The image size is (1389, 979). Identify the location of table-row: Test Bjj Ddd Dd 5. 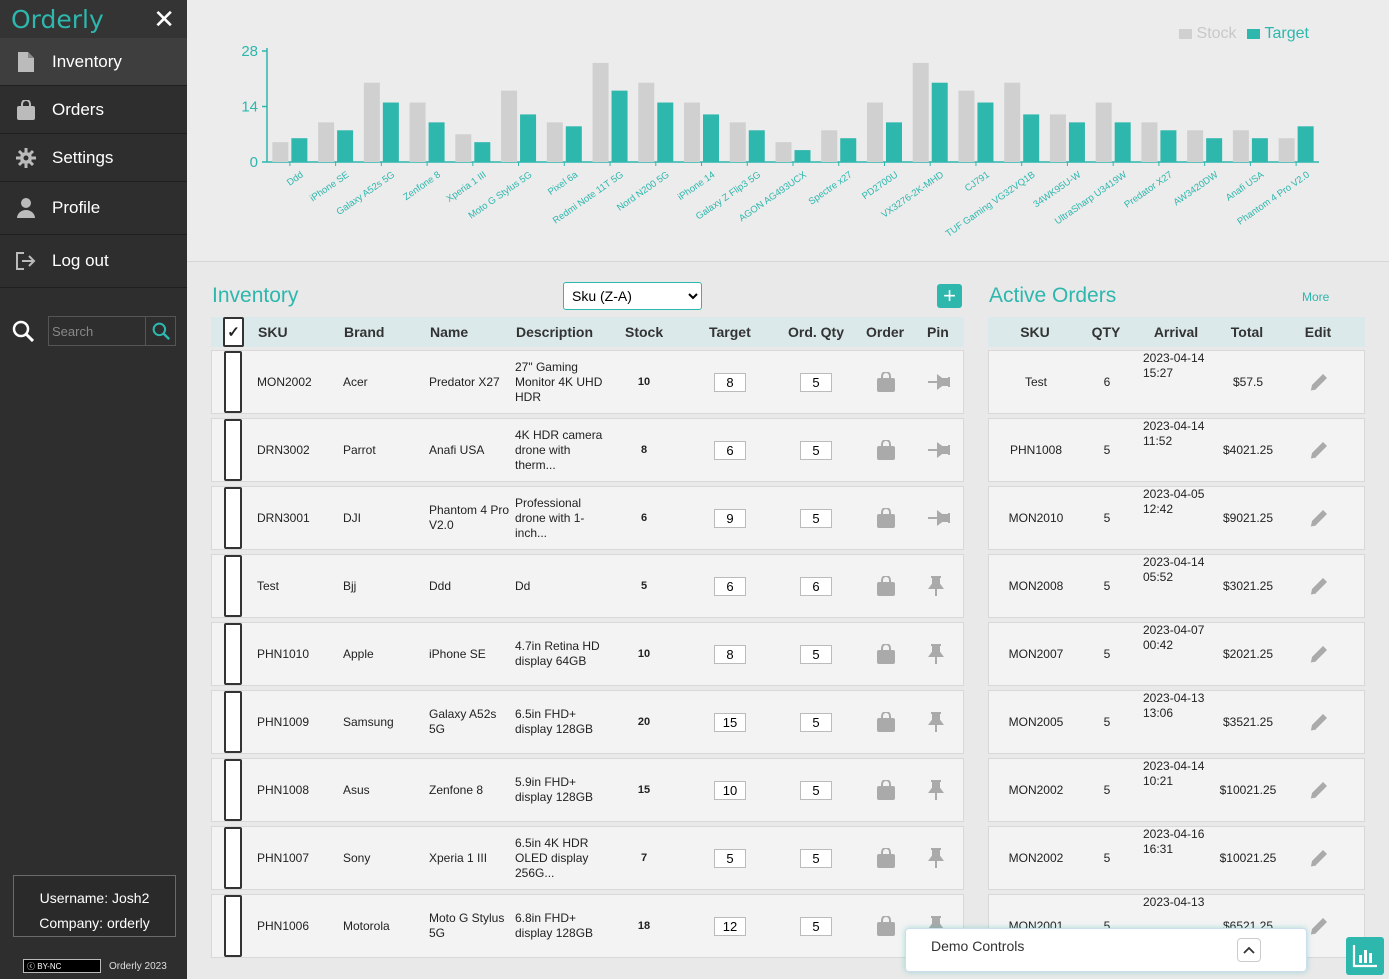
(587, 586).